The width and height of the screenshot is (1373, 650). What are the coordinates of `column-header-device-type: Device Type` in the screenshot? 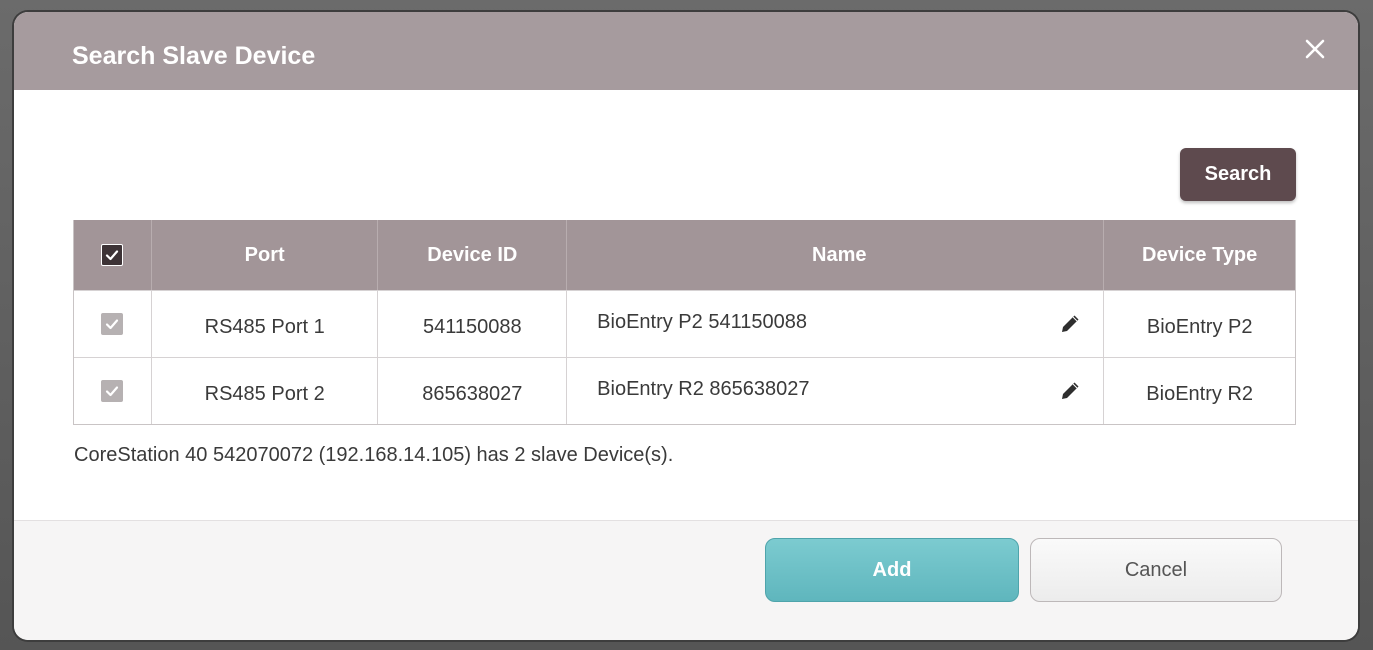 It's located at (1199, 255).